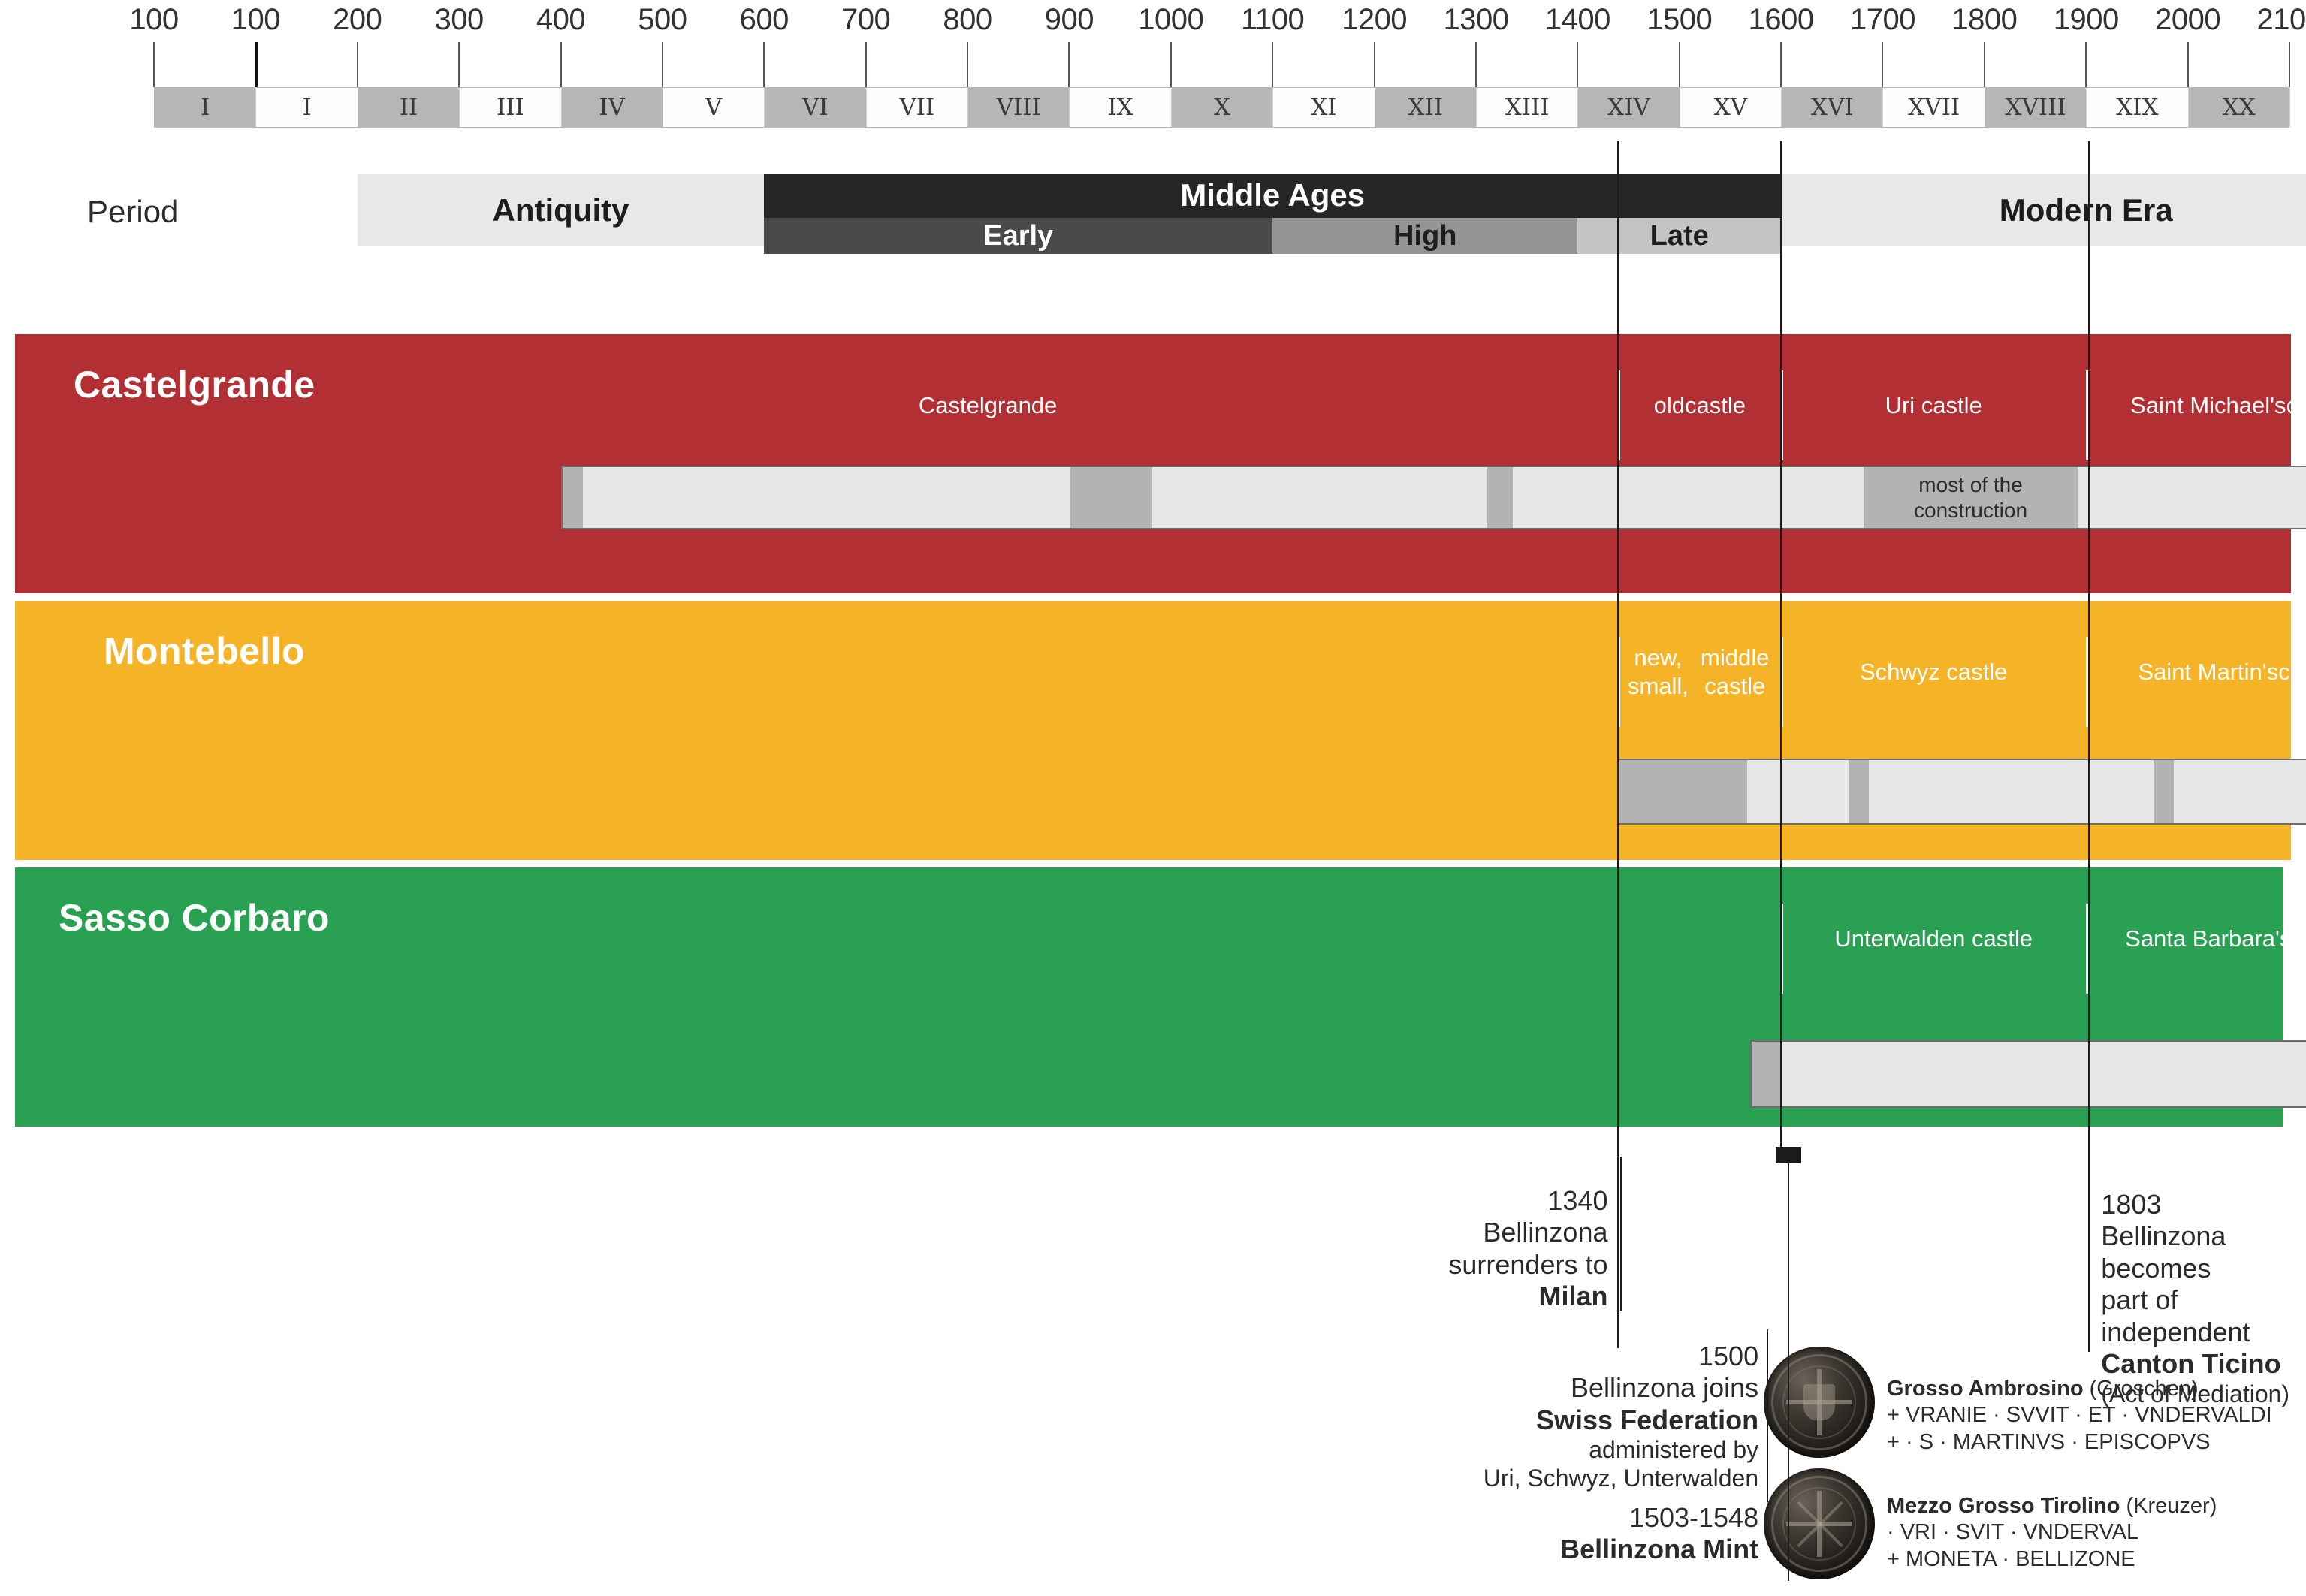 The image size is (2306, 1596). I want to click on period-antiquity: Antiquity, so click(561, 210).